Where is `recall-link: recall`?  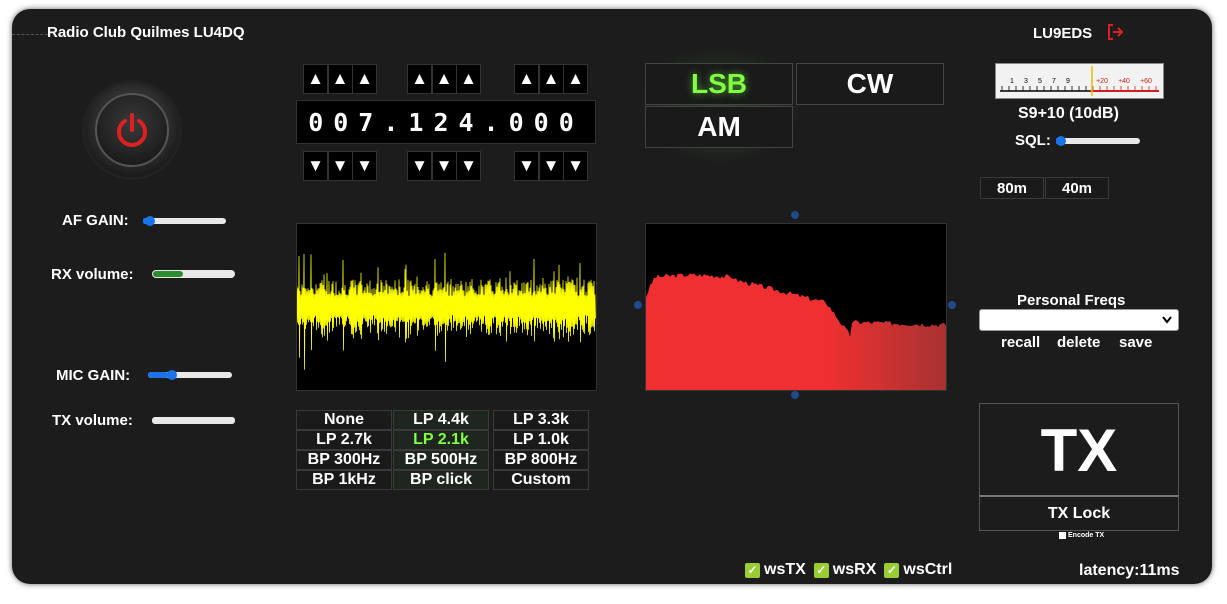
recall-link: recall is located at coordinates (1020, 342).